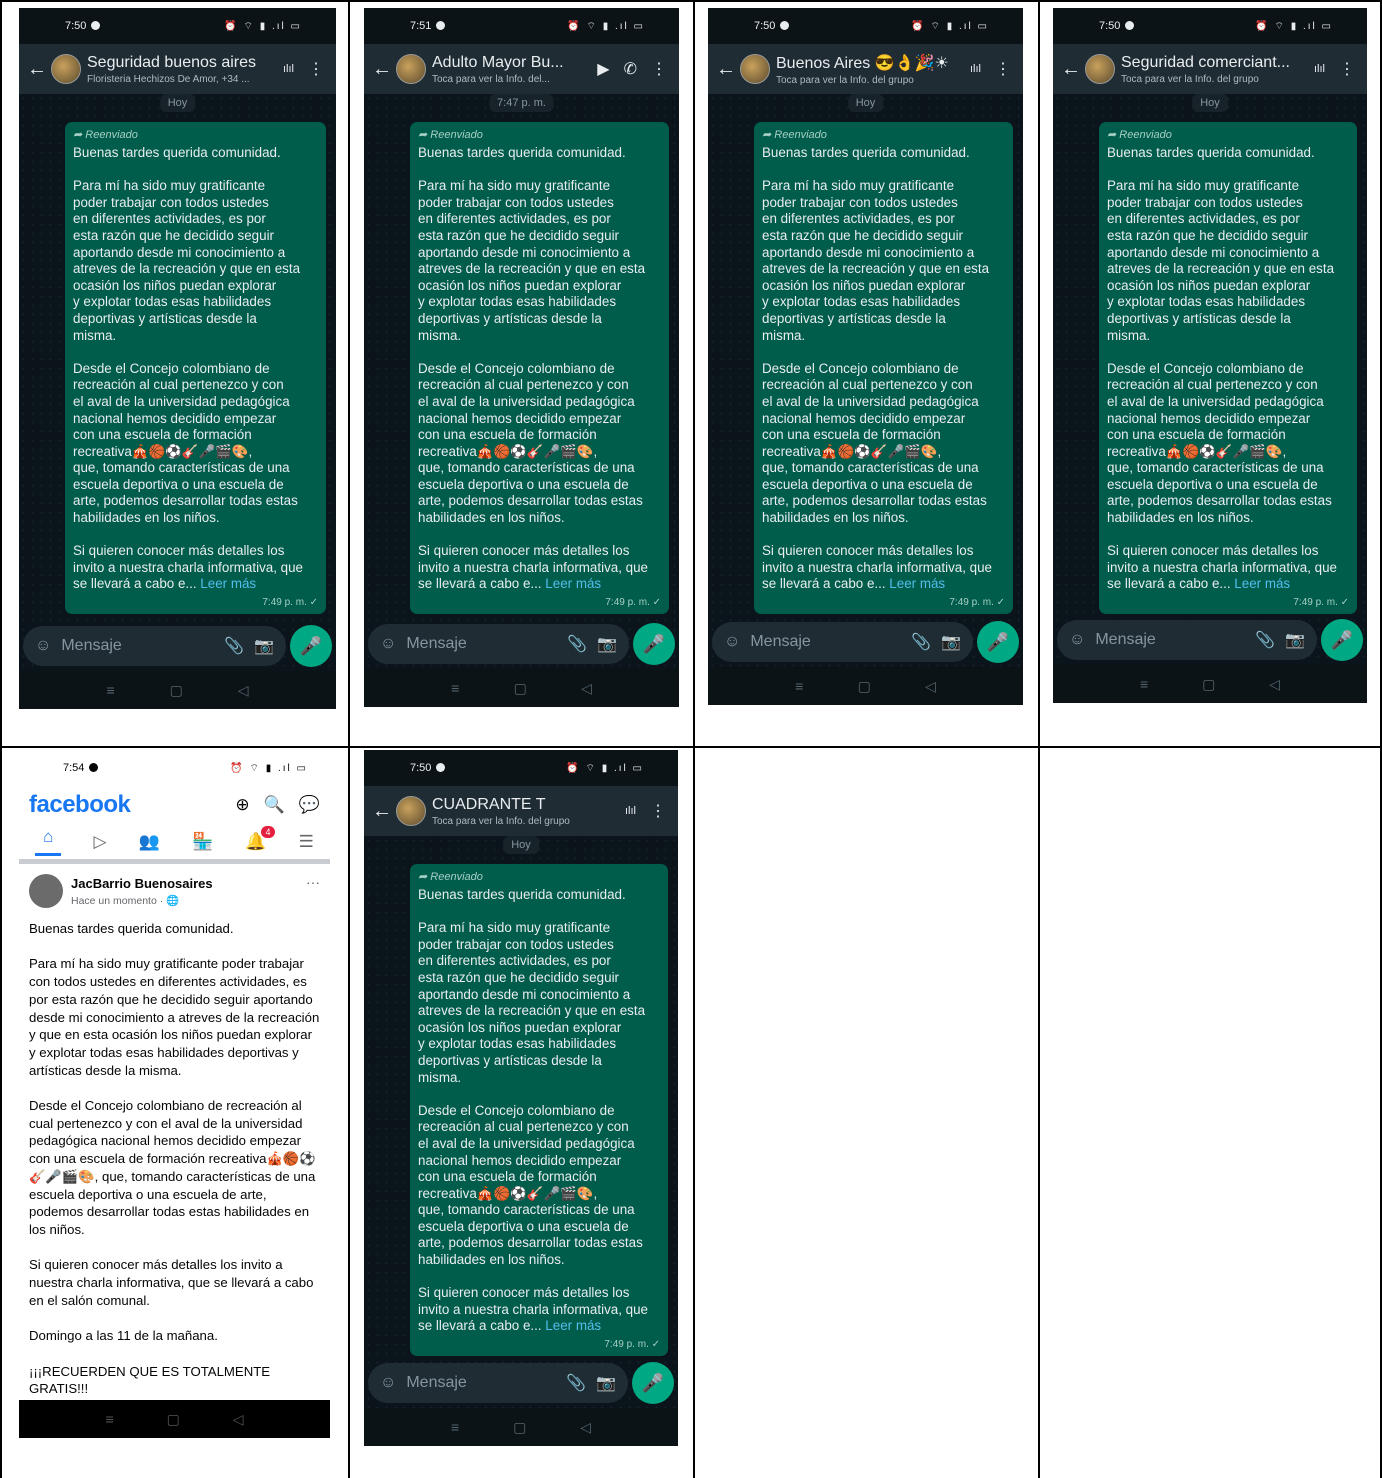 The width and height of the screenshot is (1382, 1478). I want to click on avatar, so click(46, 891).